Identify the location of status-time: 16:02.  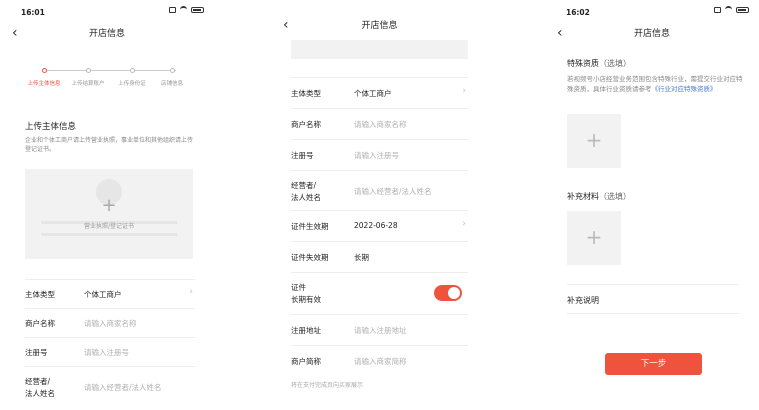
(578, 12).